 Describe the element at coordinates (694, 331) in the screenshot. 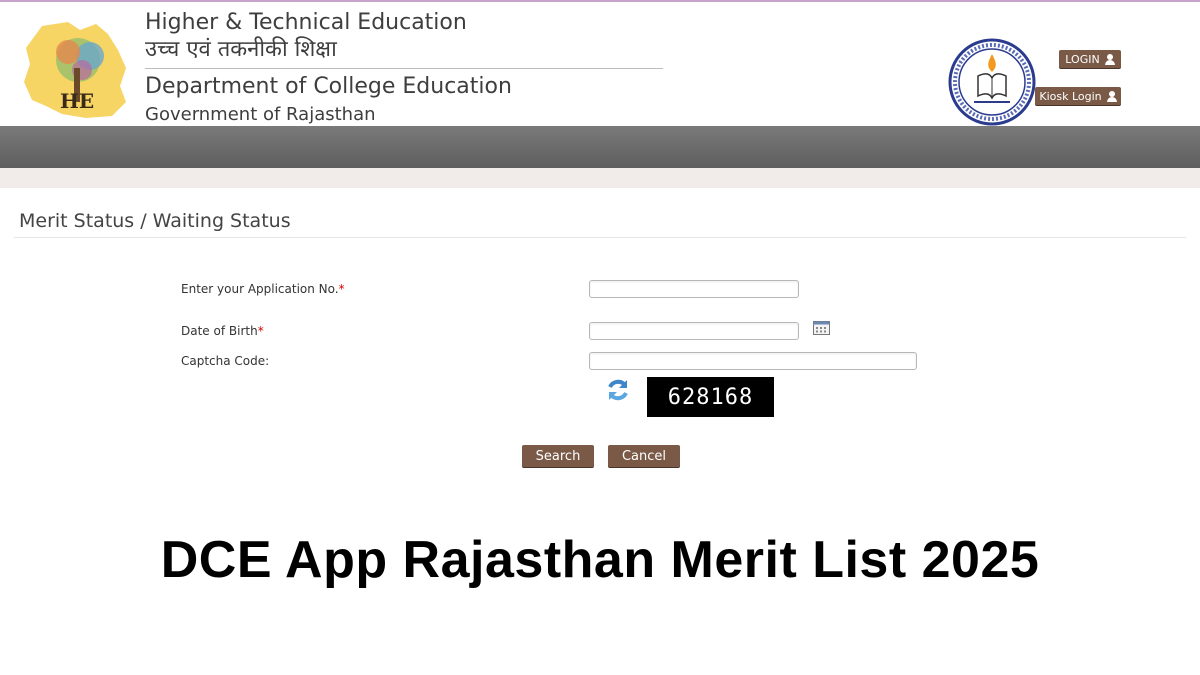

I see `dob-input` at that location.